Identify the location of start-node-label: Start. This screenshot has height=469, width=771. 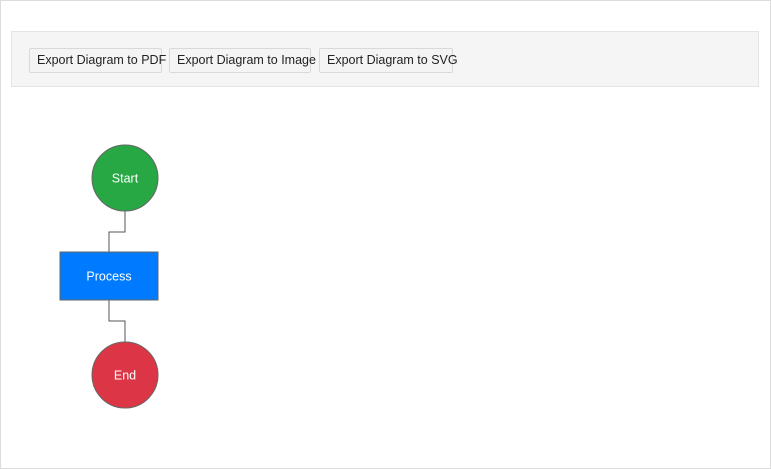
(125, 179).